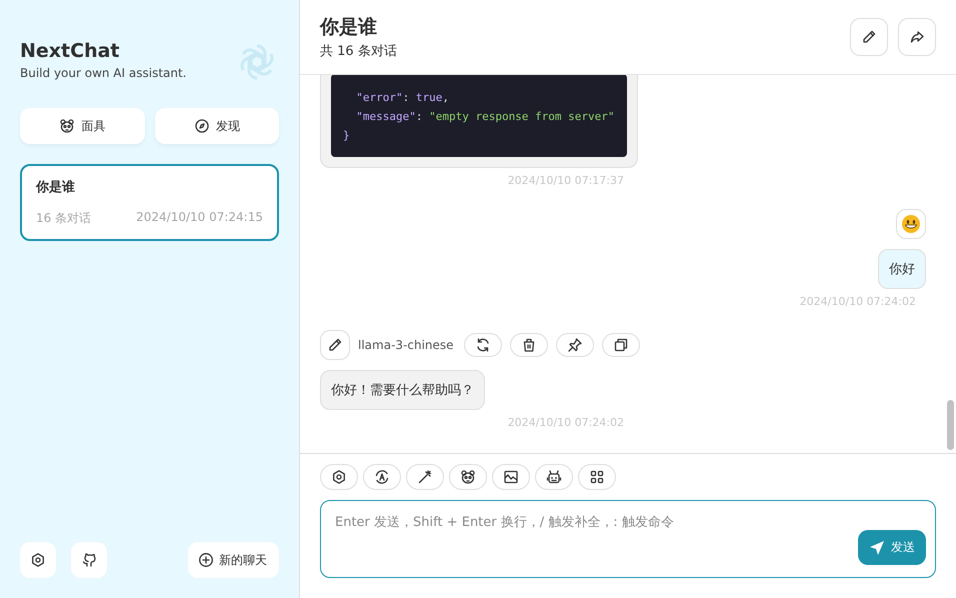 This screenshot has height=598, width=956. What do you see at coordinates (911, 224) in the screenshot?
I see `smiley-icon` at bounding box center [911, 224].